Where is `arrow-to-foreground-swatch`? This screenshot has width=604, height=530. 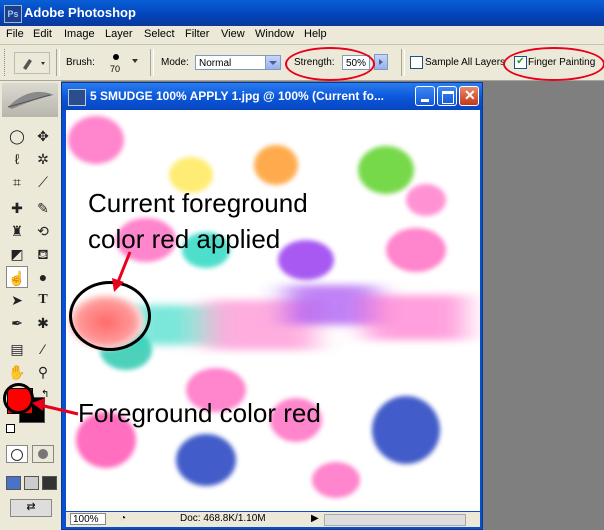 arrow-to-foreground-swatch is located at coordinates (59, 409).